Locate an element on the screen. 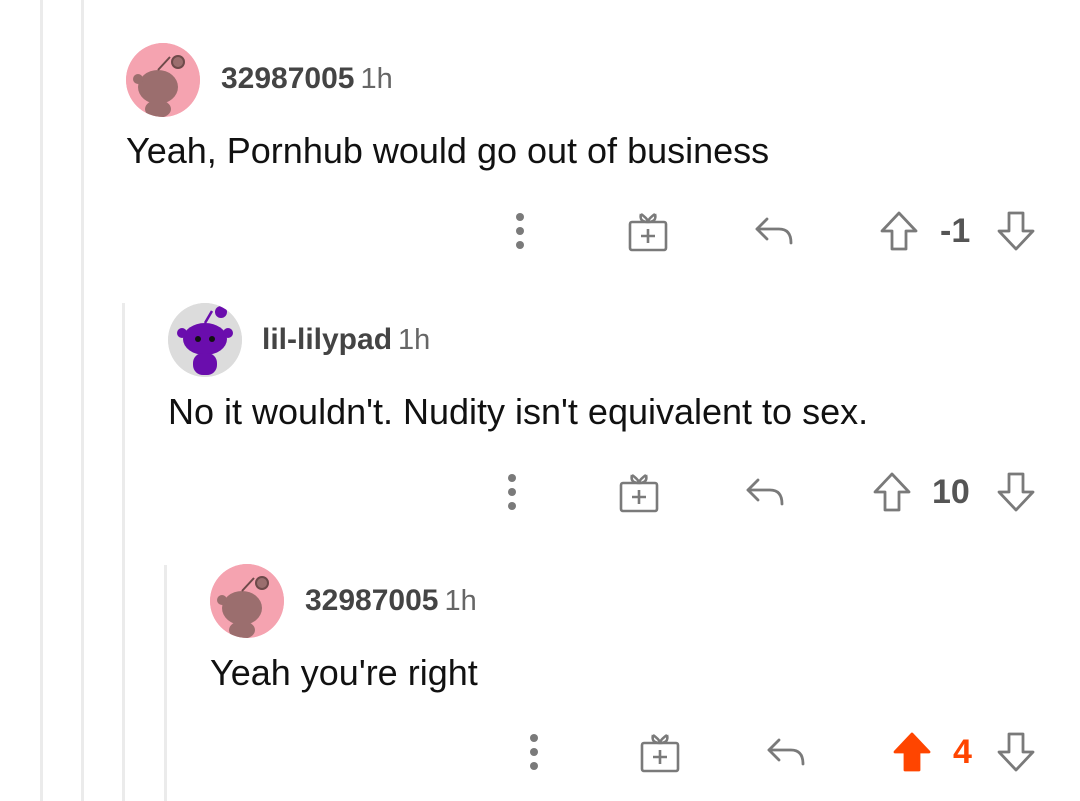  downvote-button is located at coordinates (1016, 752).